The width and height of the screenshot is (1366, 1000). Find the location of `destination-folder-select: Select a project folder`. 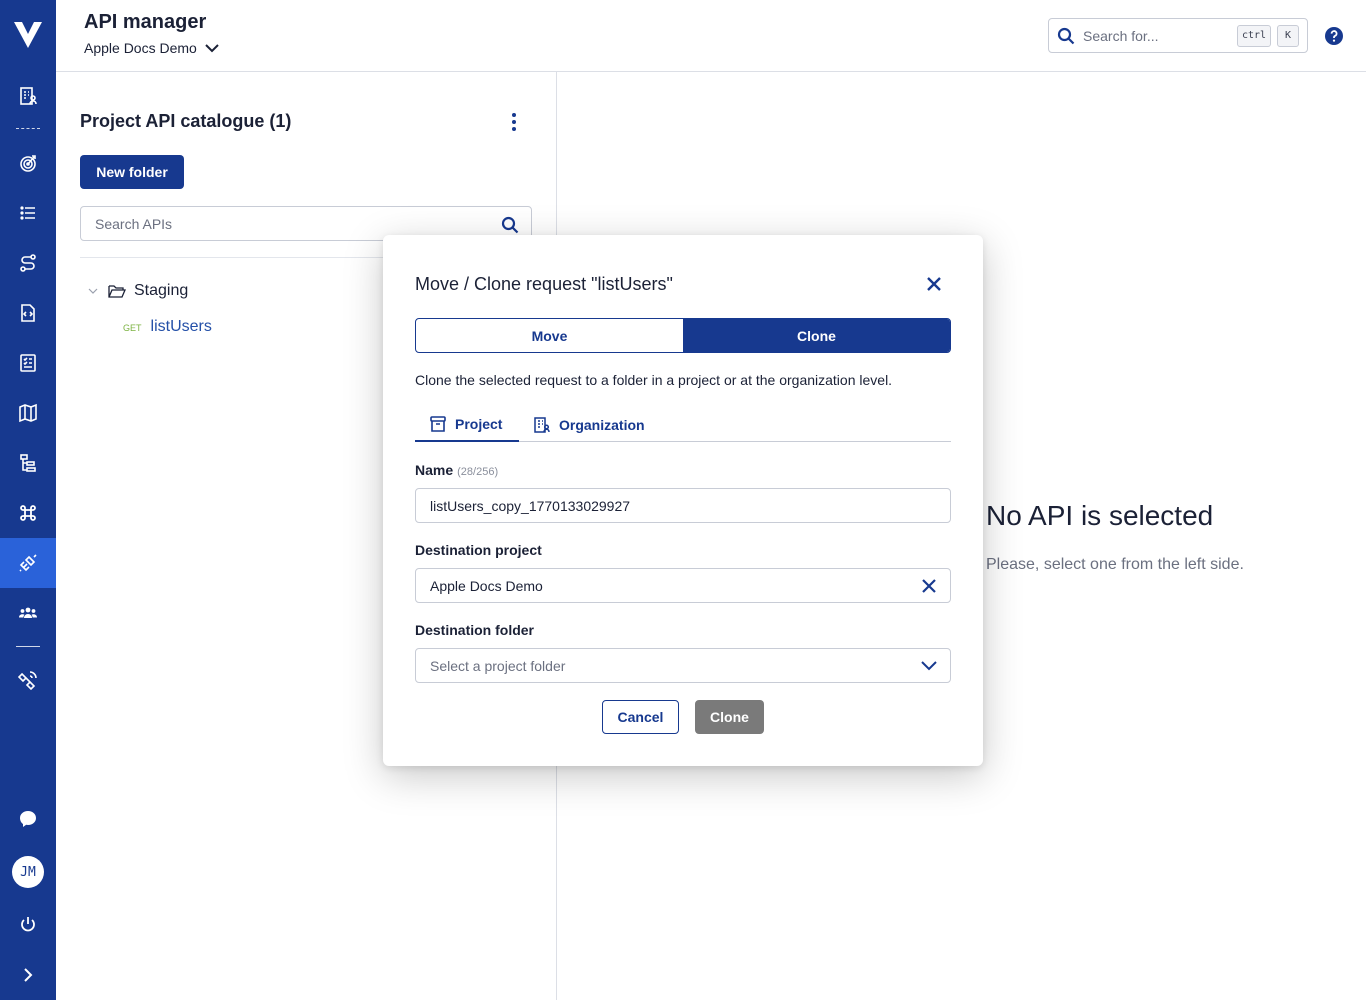

destination-folder-select: Select a project folder is located at coordinates (683, 665).